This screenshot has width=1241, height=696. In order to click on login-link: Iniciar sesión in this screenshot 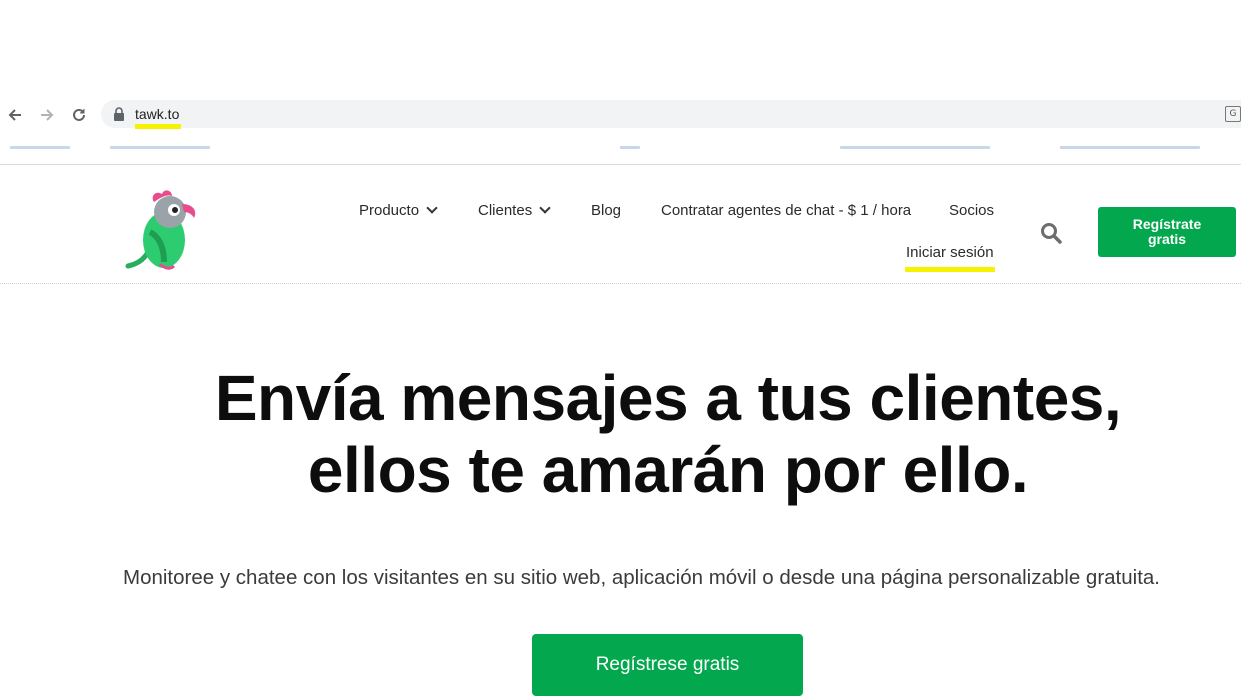, I will do `click(950, 252)`.